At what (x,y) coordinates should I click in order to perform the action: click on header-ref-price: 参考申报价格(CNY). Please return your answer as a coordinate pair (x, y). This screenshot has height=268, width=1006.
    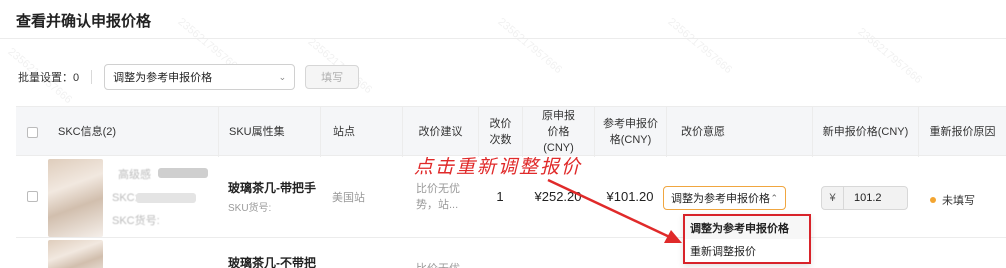
    Looking at the image, I should click on (630, 132).